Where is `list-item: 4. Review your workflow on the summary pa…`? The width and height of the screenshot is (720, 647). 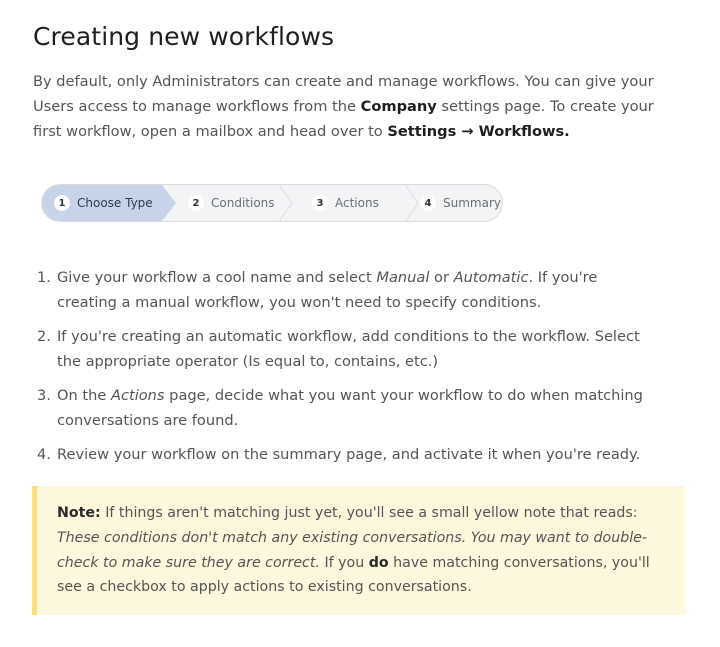
list-item: 4. Review your workflow on the summary pa… is located at coordinates (347, 455).